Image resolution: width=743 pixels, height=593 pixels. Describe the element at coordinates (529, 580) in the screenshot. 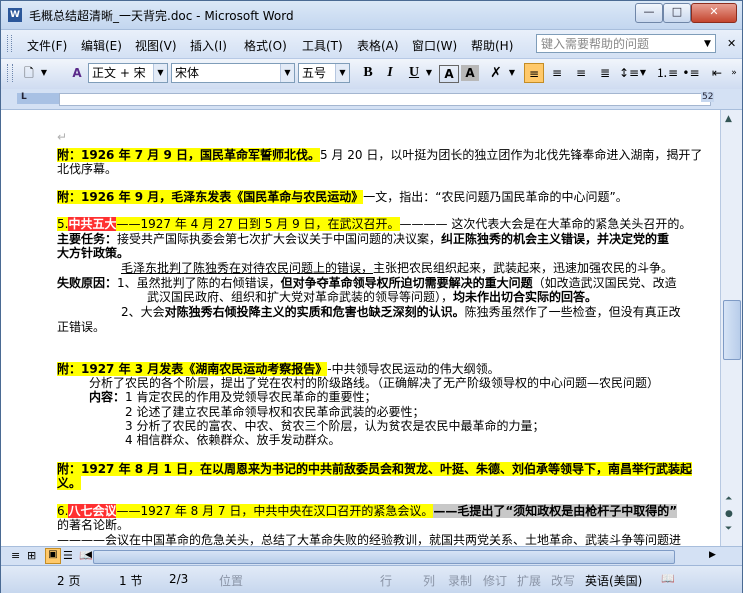

I see `status-extend: 扩展` at that location.